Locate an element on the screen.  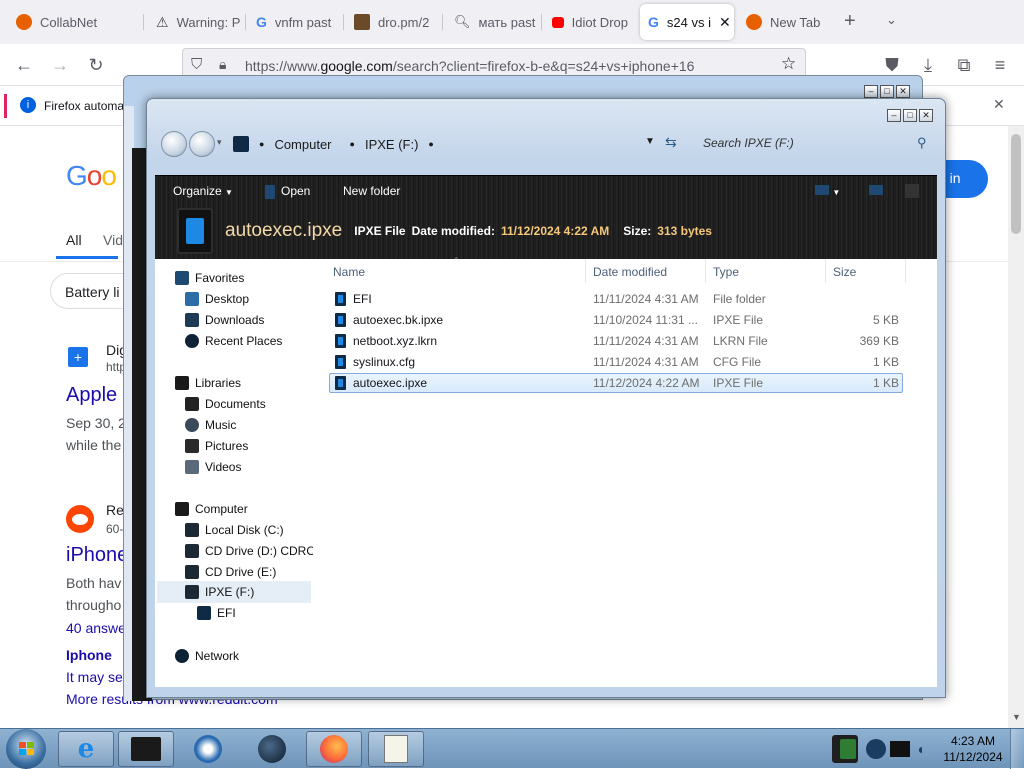
refresh-icon: ⇆ is located at coordinates (671, 142).